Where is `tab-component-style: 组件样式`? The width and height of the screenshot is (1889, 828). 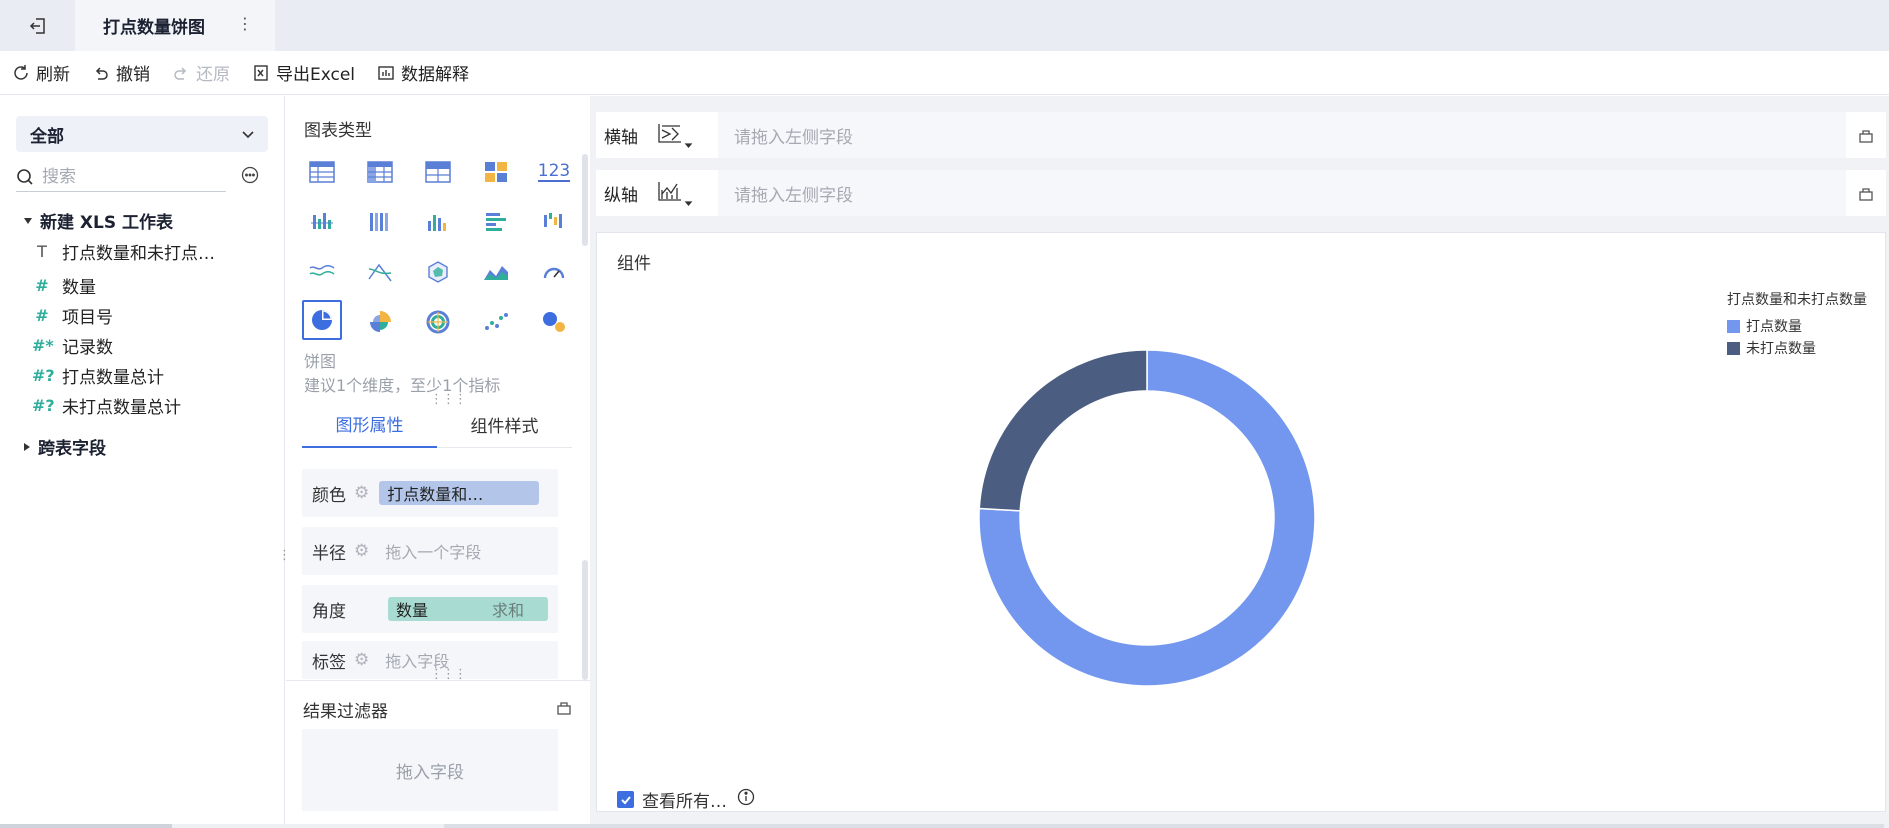 tab-component-style: 组件样式 is located at coordinates (504, 424).